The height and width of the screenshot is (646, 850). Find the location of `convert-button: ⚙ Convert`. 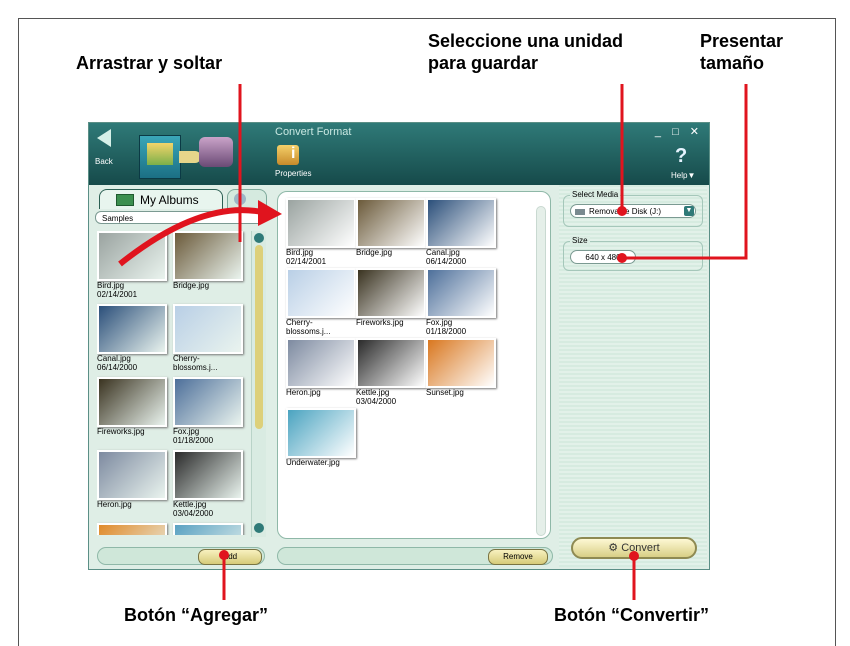

convert-button: ⚙ Convert is located at coordinates (634, 548).